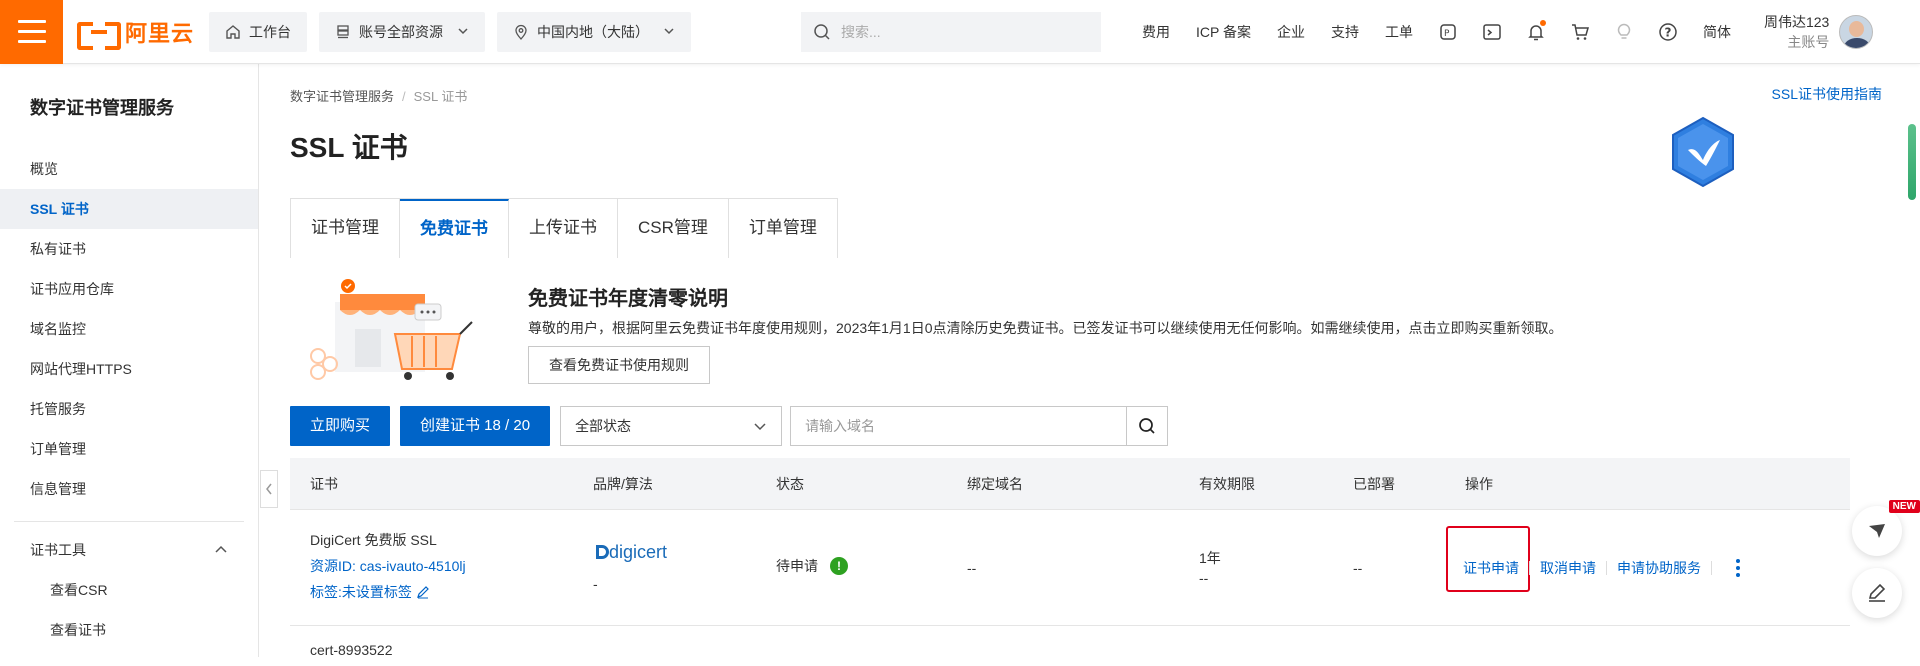 The width and height of the screenshot is (1920, 666). What do you see at coordinates (422, 592) in the screenshot?
I see `pencil-icon` at bounding box center [422, 592].